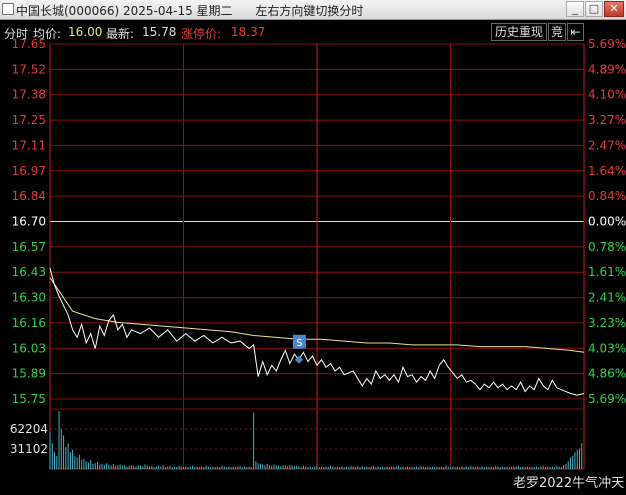 The image size is (626, 495). Describe the element at coordinates (607, 145) in the screenshot. I see `pct-tick-label: 2.47%` at that location.